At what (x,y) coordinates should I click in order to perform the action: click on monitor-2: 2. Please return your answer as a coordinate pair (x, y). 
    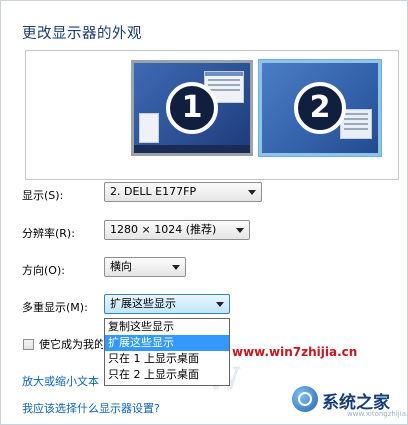
    Looking at the image, I should click on (320, 108).